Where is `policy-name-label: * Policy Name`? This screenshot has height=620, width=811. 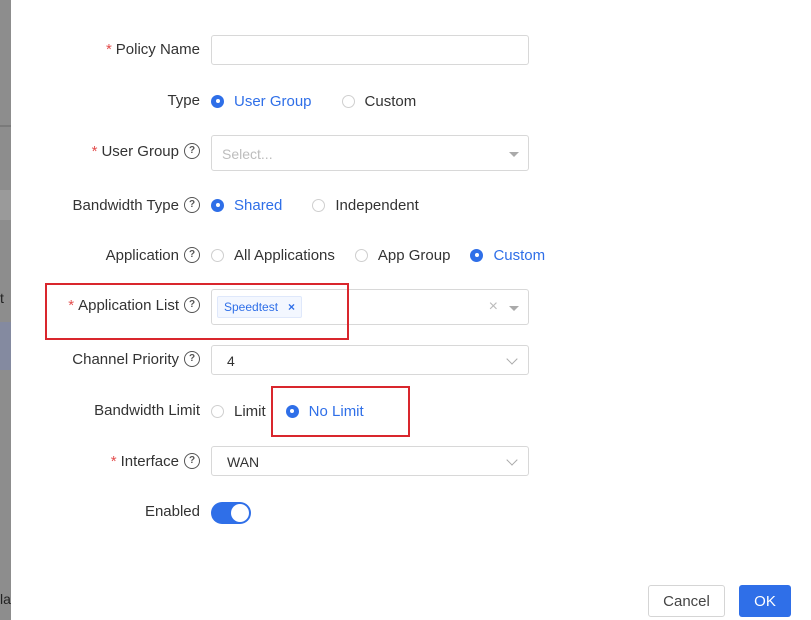
policy-name-label: * Policy Name is located at coordinates (153, 49).